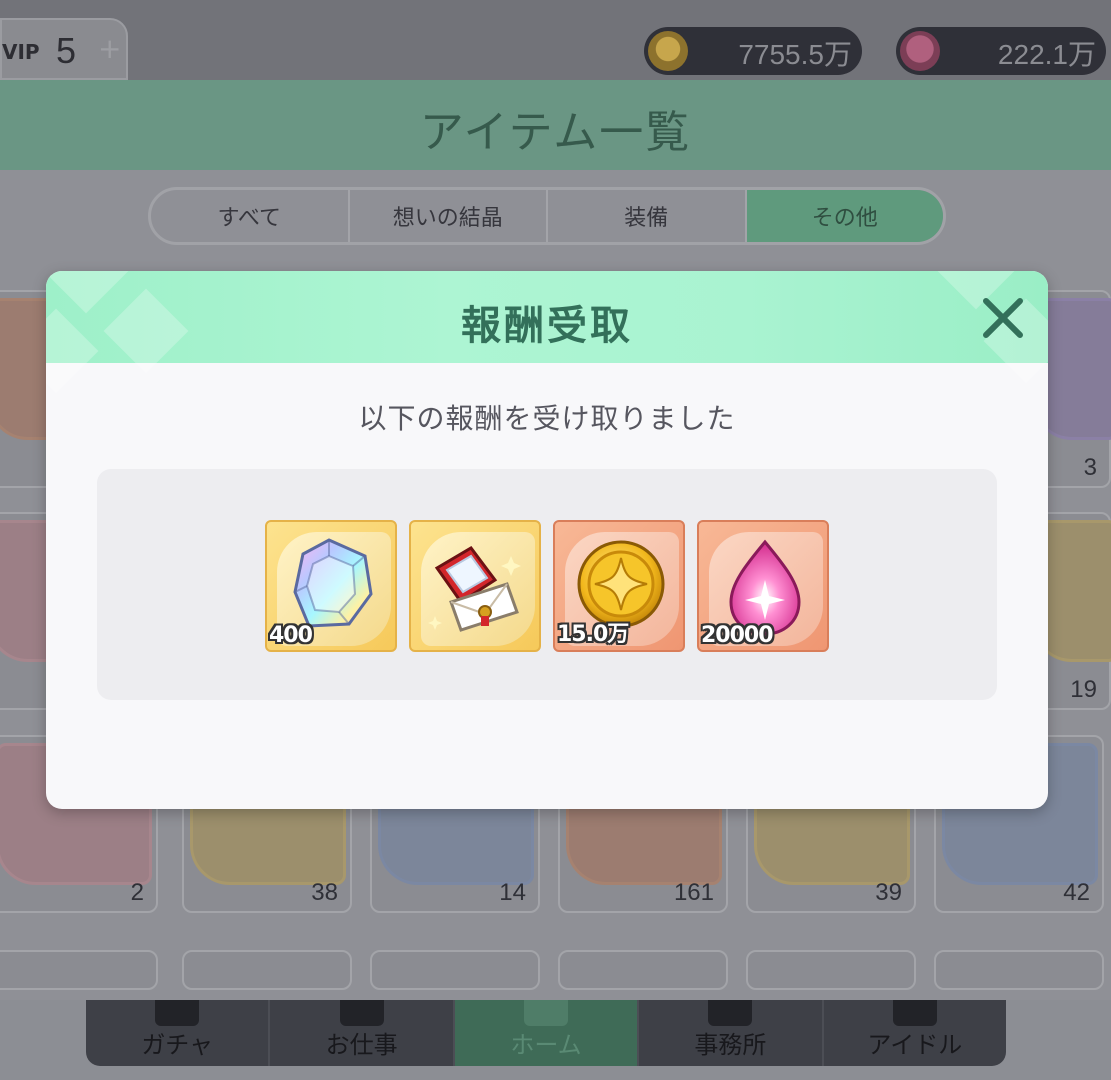 The height and width of the screenshot is (1080, 1111). What do you see at coordinates (795, 54) in the screenshot?
I see `coin-amount: 7755.5万` at bounding box center [795, 54].